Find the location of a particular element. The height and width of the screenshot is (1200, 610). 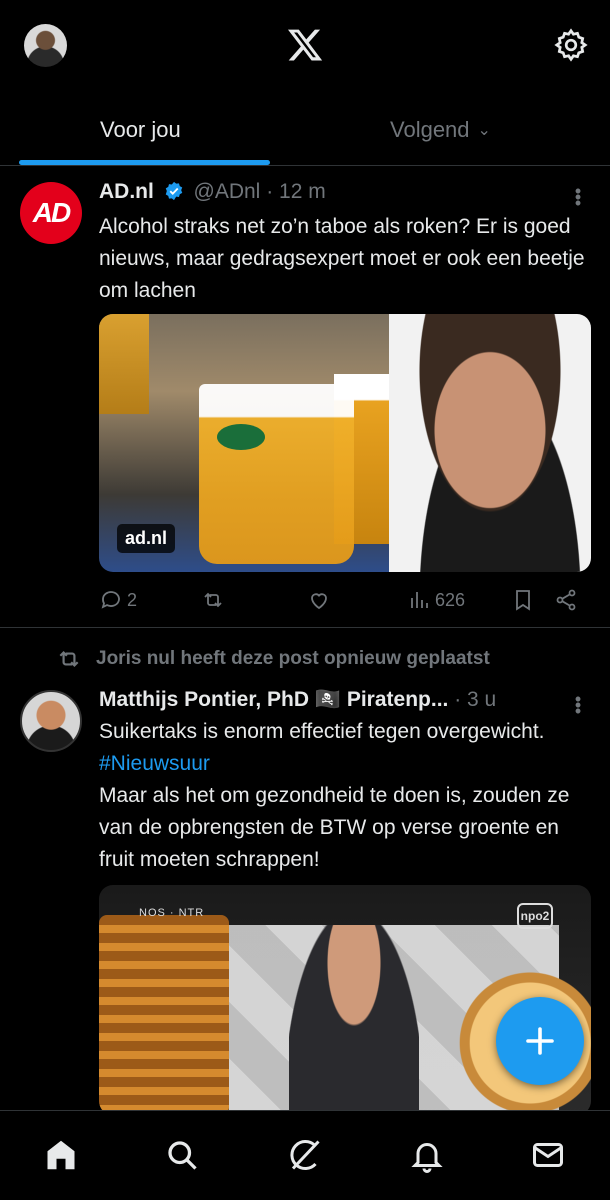

channel-logo: npo2 is located at coordinates (535, 916).